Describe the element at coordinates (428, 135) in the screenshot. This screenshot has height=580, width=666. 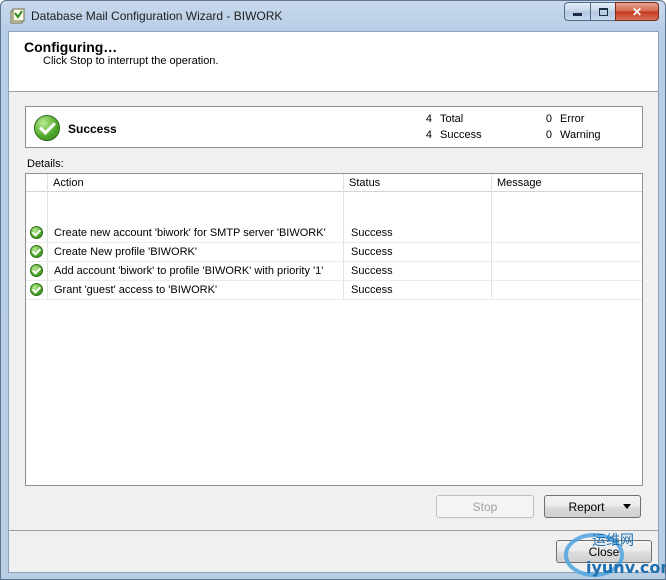
I see `success-count: 4` at that location.